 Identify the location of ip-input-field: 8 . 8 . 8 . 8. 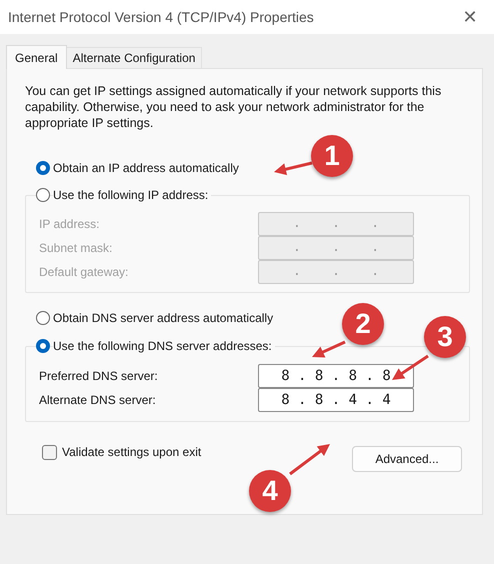
(336, 376).